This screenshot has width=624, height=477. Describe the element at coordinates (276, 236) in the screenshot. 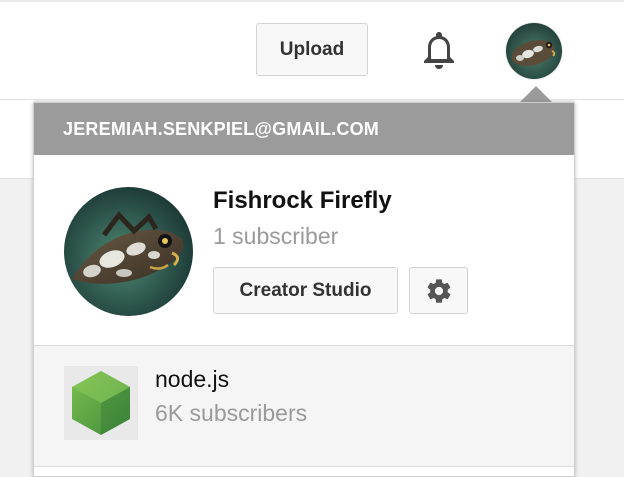

I see `channel-subscriber-count: 1 subscriber` at that location.